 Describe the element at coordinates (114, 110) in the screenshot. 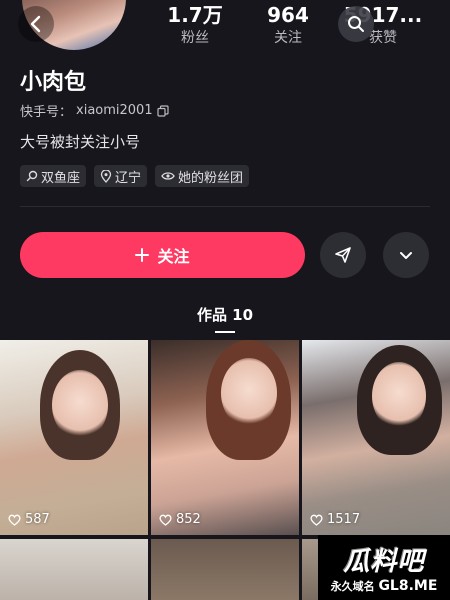

I see `user-id-value: xiaomi2001` at that location.